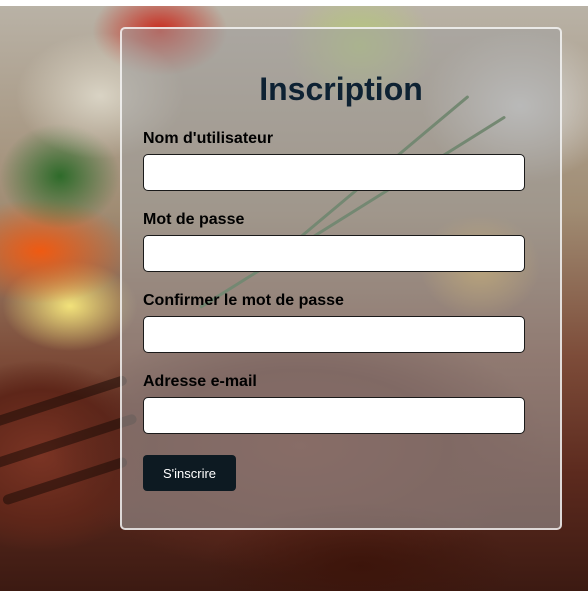 Image resolution: width=588 pixels, height=591 pixels. Describe the element at coordinates (334, 253) in the screenshot. I see `password-input` at that location.